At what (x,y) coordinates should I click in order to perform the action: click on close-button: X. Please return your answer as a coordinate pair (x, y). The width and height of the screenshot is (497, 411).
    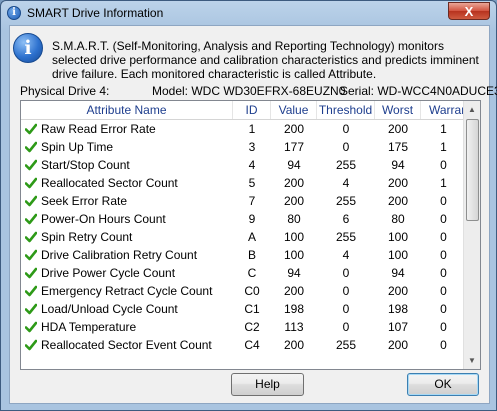
    Looking at the image, I should click on (469, 11).